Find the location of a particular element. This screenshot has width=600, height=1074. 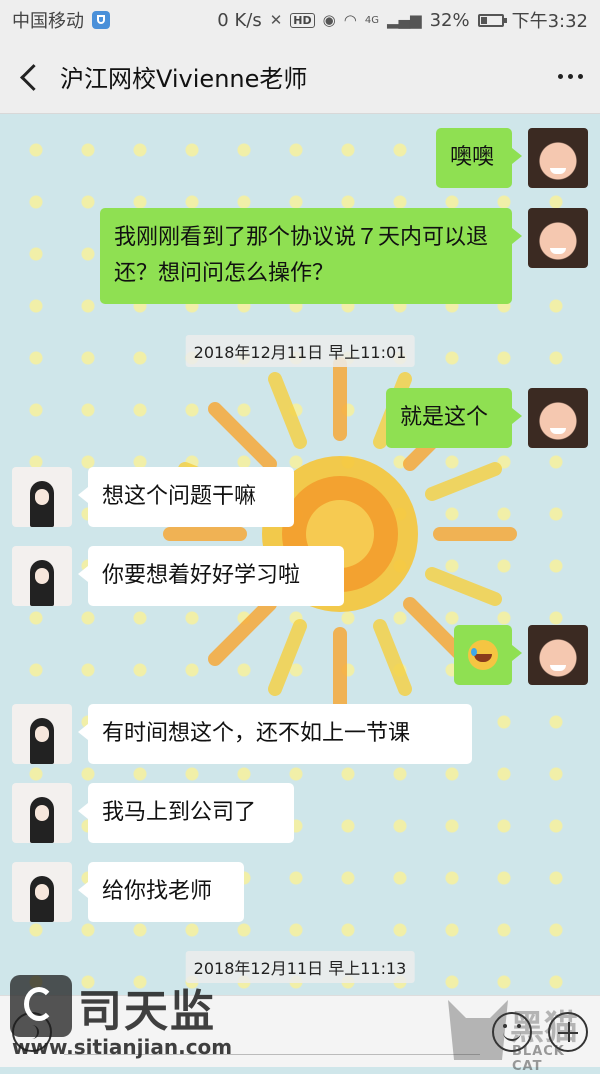

chat-message-sent is located at coordinates (521, 655).